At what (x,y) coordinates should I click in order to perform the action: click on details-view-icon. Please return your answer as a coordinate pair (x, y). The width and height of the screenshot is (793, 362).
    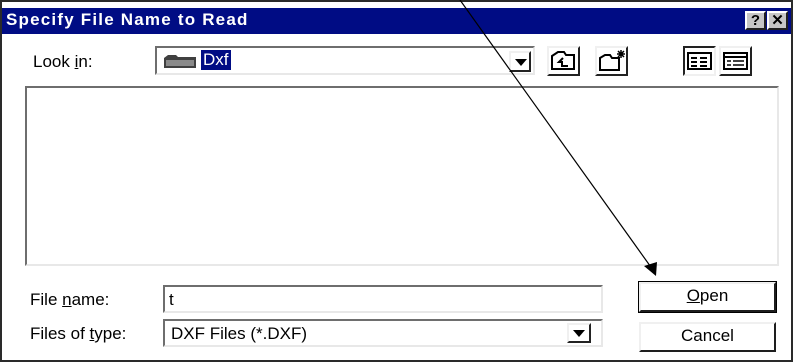
    Looking at the image, I should click on (735, 61).